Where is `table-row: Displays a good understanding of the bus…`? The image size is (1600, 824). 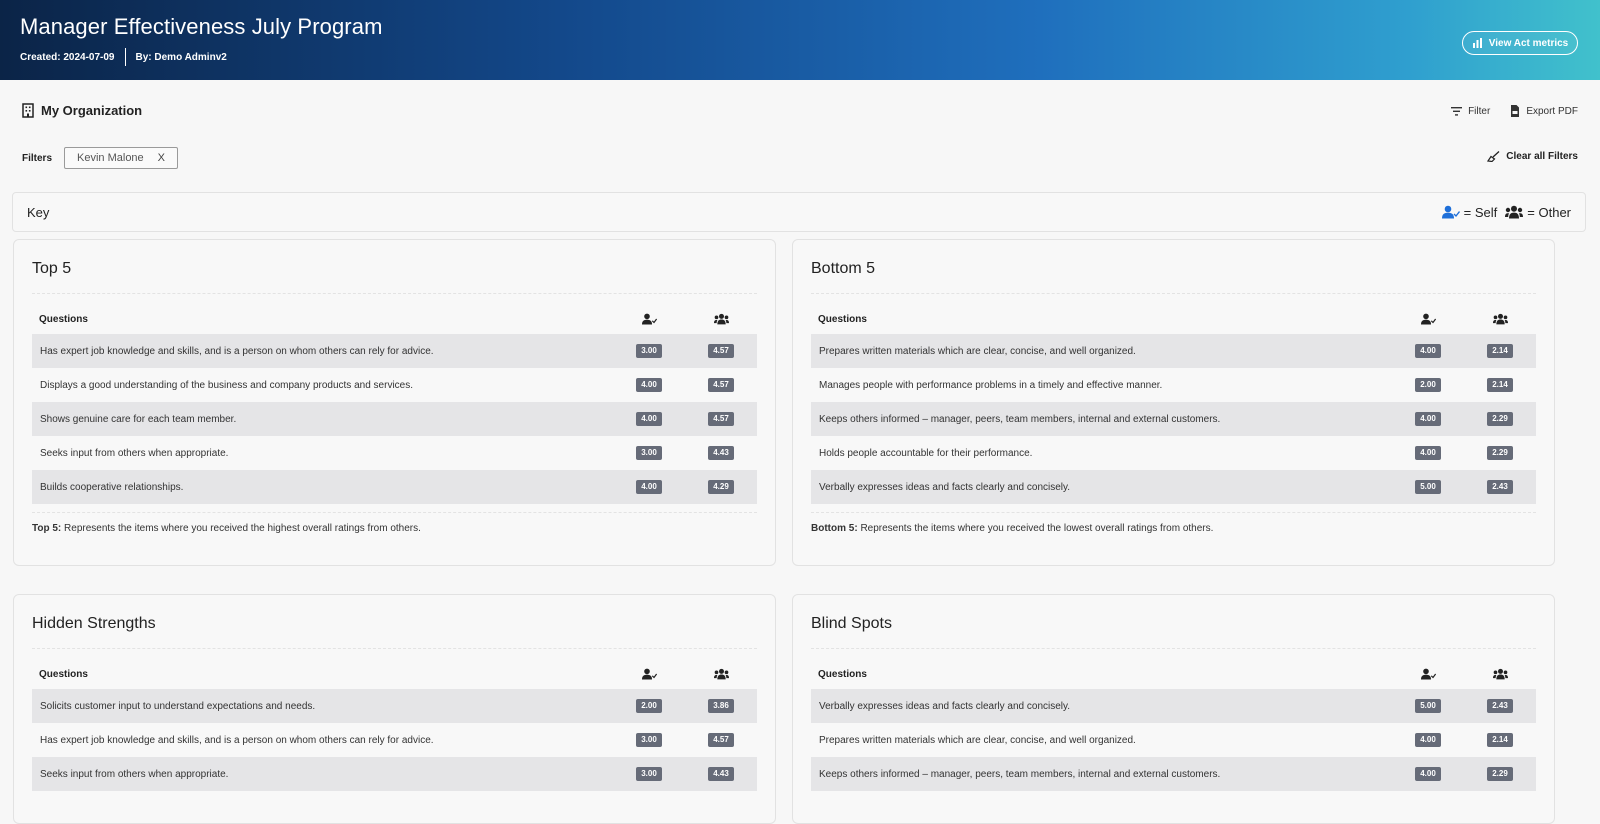
table-row: Displays a good understanding of the bus… is located at coordinates (394, 385).